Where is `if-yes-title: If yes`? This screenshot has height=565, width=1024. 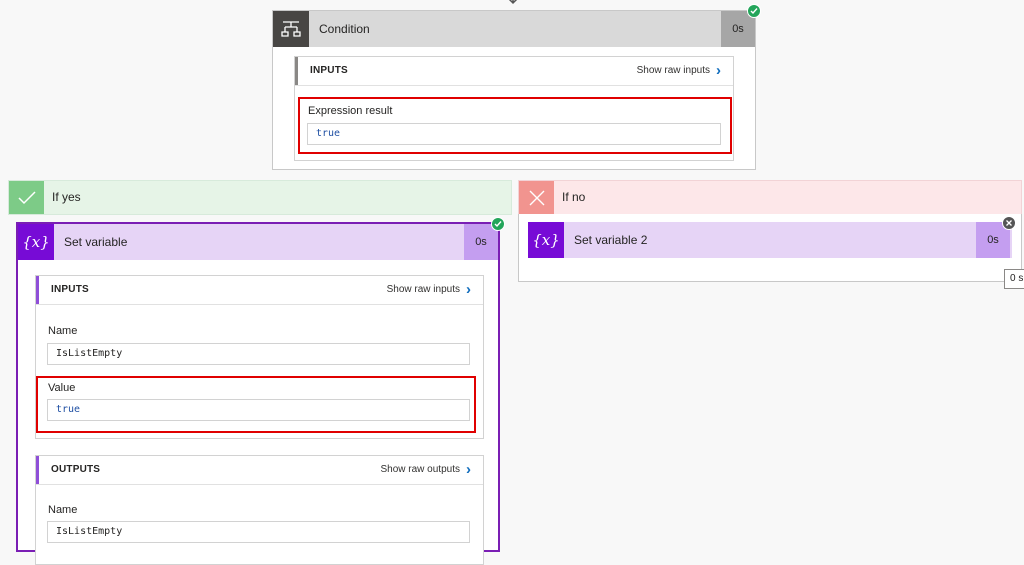 if-yes-title: If yes is located at coordinates (66, 197).